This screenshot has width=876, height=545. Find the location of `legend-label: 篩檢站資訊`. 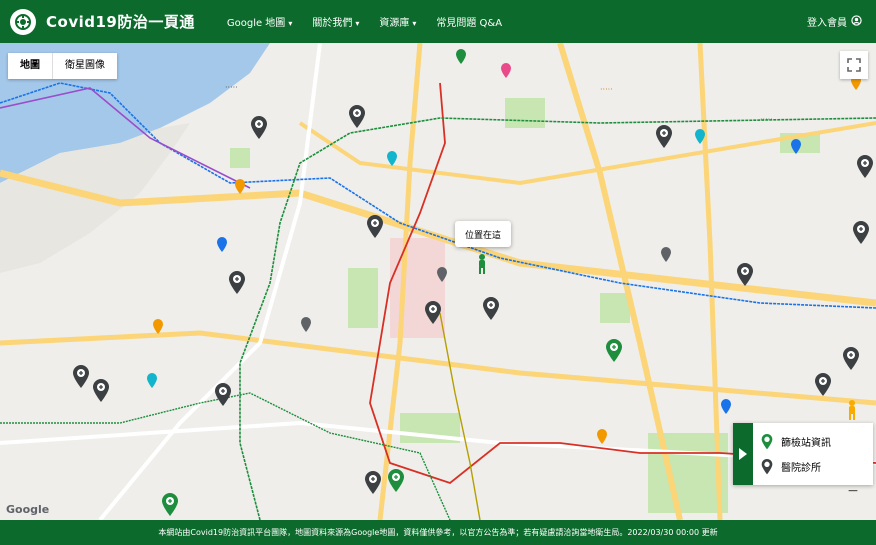

legend-label: 篩檢站資訊 is located at coordinates (806, 443).